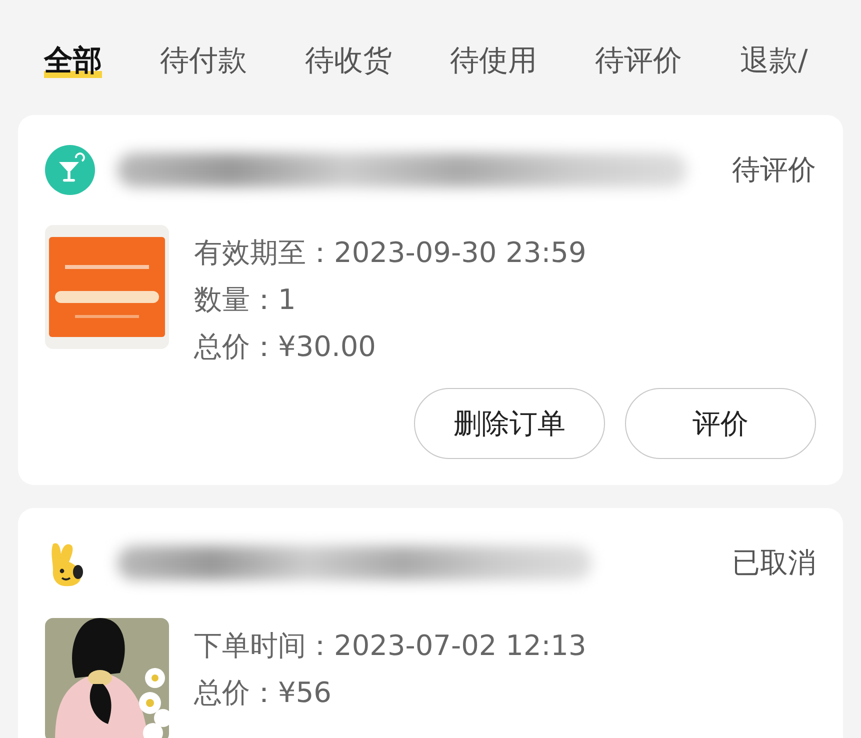  What do you see at coordinates (509, 423) in the screenshot?
I see `order-action-button: 删除订单` at bounding box center [509, 423].